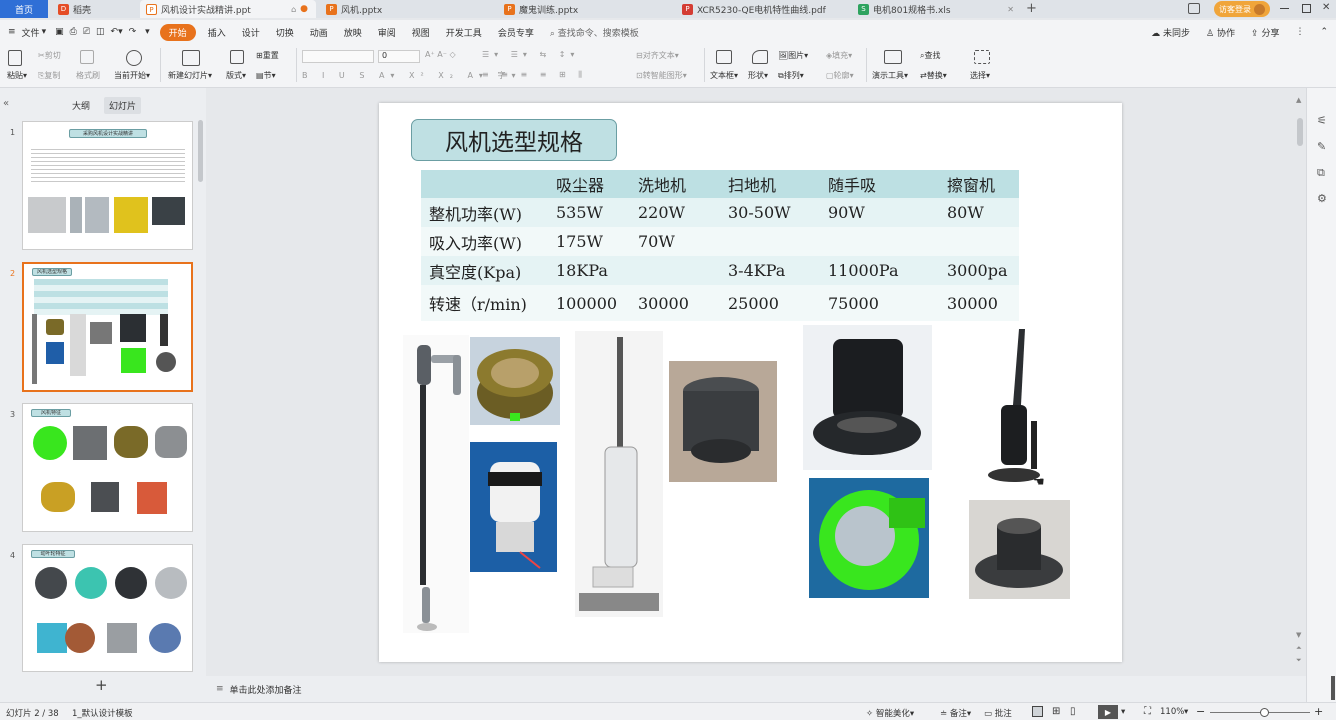 The width and height of the screenshot is (1336, 720). I want to click on tab-outline: 大纲, so click(81, 105).